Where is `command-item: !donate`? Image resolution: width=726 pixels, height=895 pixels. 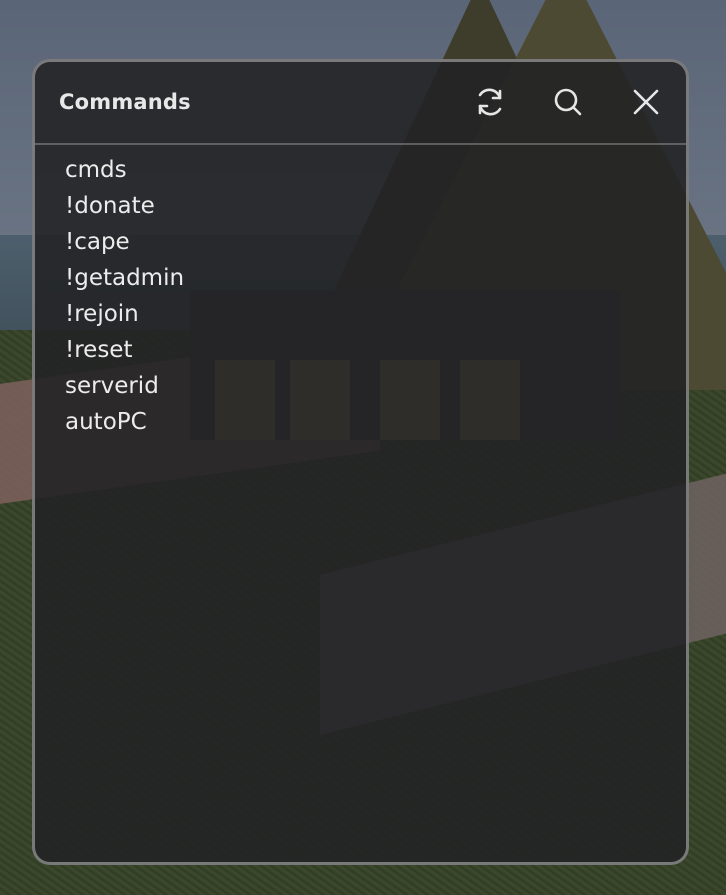
command-item: !donate is located at coordinates (124, 206).